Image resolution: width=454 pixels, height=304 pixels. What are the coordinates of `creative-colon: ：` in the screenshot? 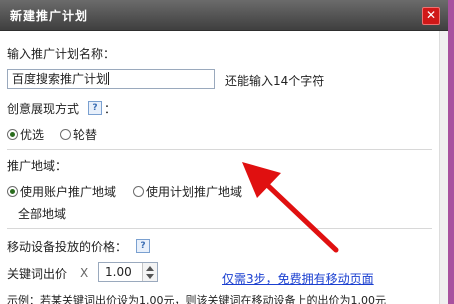 It's located at (110, 109).